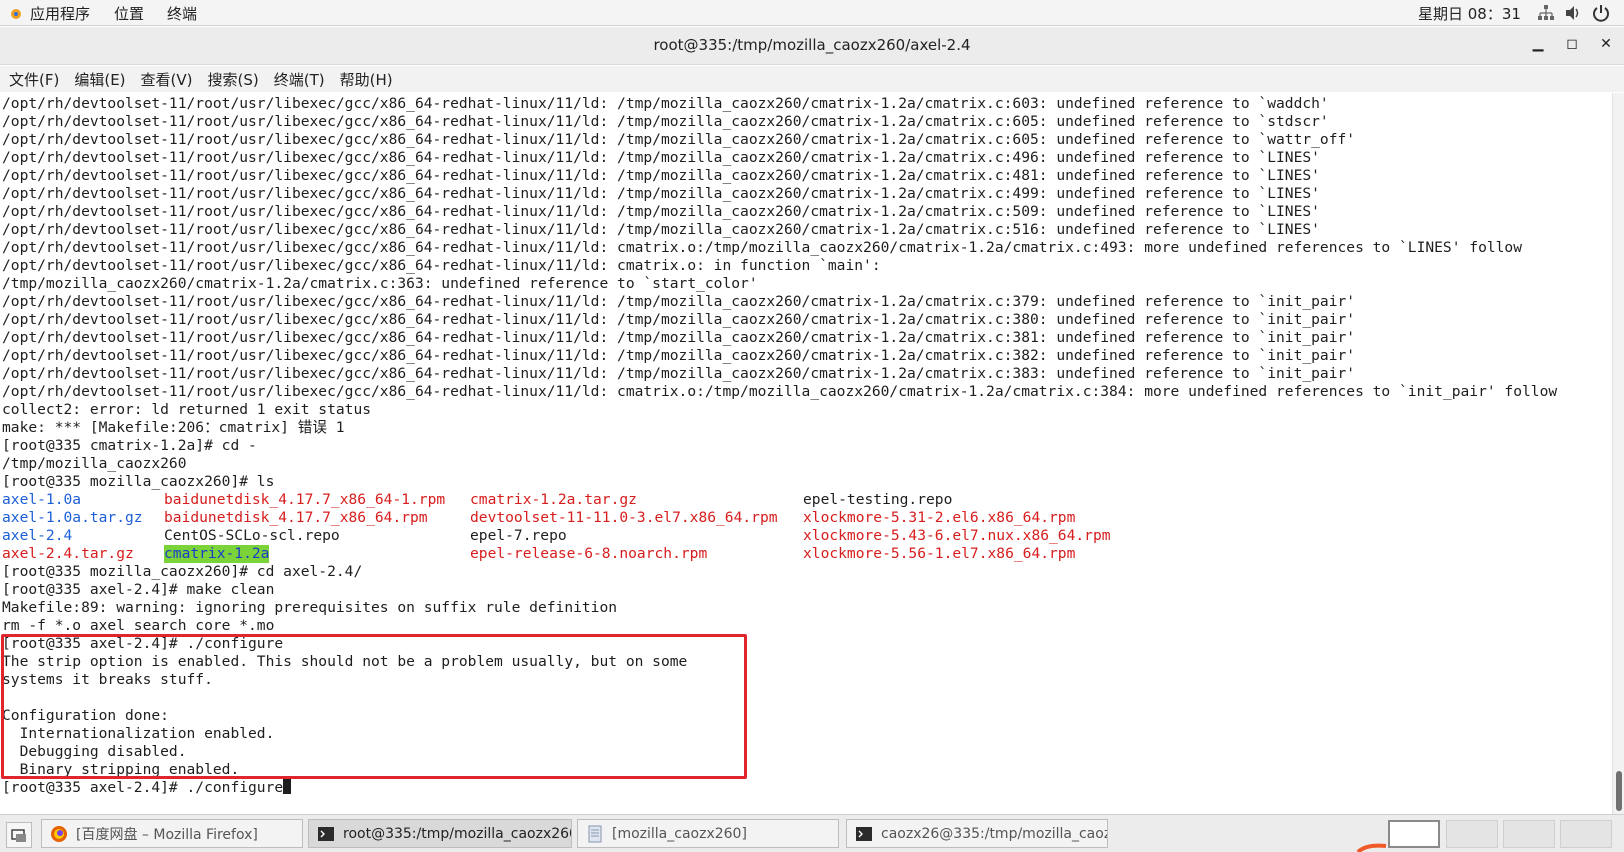 The width and height of the screenshot is (1624, 852). I want to click on ls-entry: axel-1.0a.tar.gz, so click(72, 517).